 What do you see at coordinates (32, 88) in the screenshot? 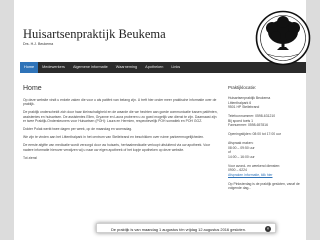
I see `page-title: Home` at bounding box center [32, 88].